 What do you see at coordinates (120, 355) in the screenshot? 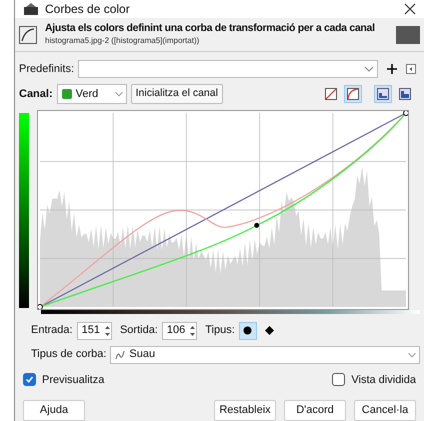
I see `smooth-curve-icon` at bounding box center [120, 355].